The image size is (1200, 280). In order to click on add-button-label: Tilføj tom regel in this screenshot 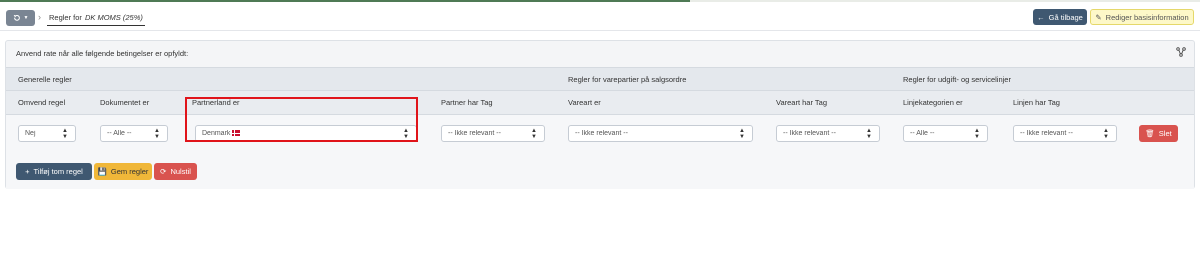, I will do `click(58, 171)`.